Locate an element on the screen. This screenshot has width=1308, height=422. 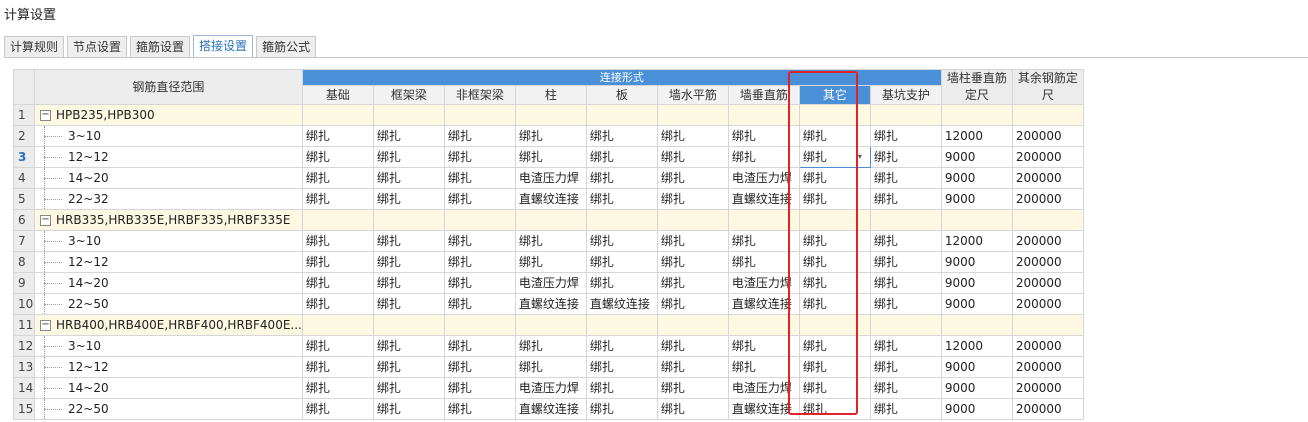
col-header-foundation: 基础 is located at coordinates (337, 95).